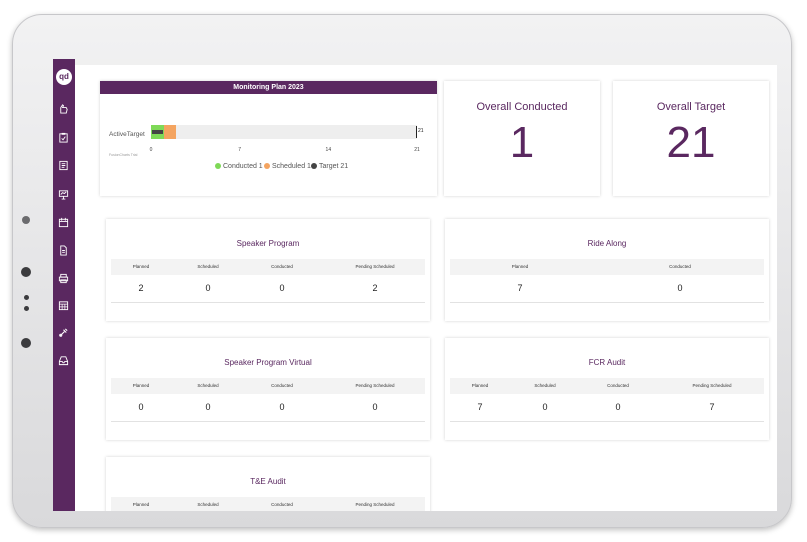 This screenshot has width=807, height=542. I want to click on legend-label: Conducted 1, so click(243, 166).